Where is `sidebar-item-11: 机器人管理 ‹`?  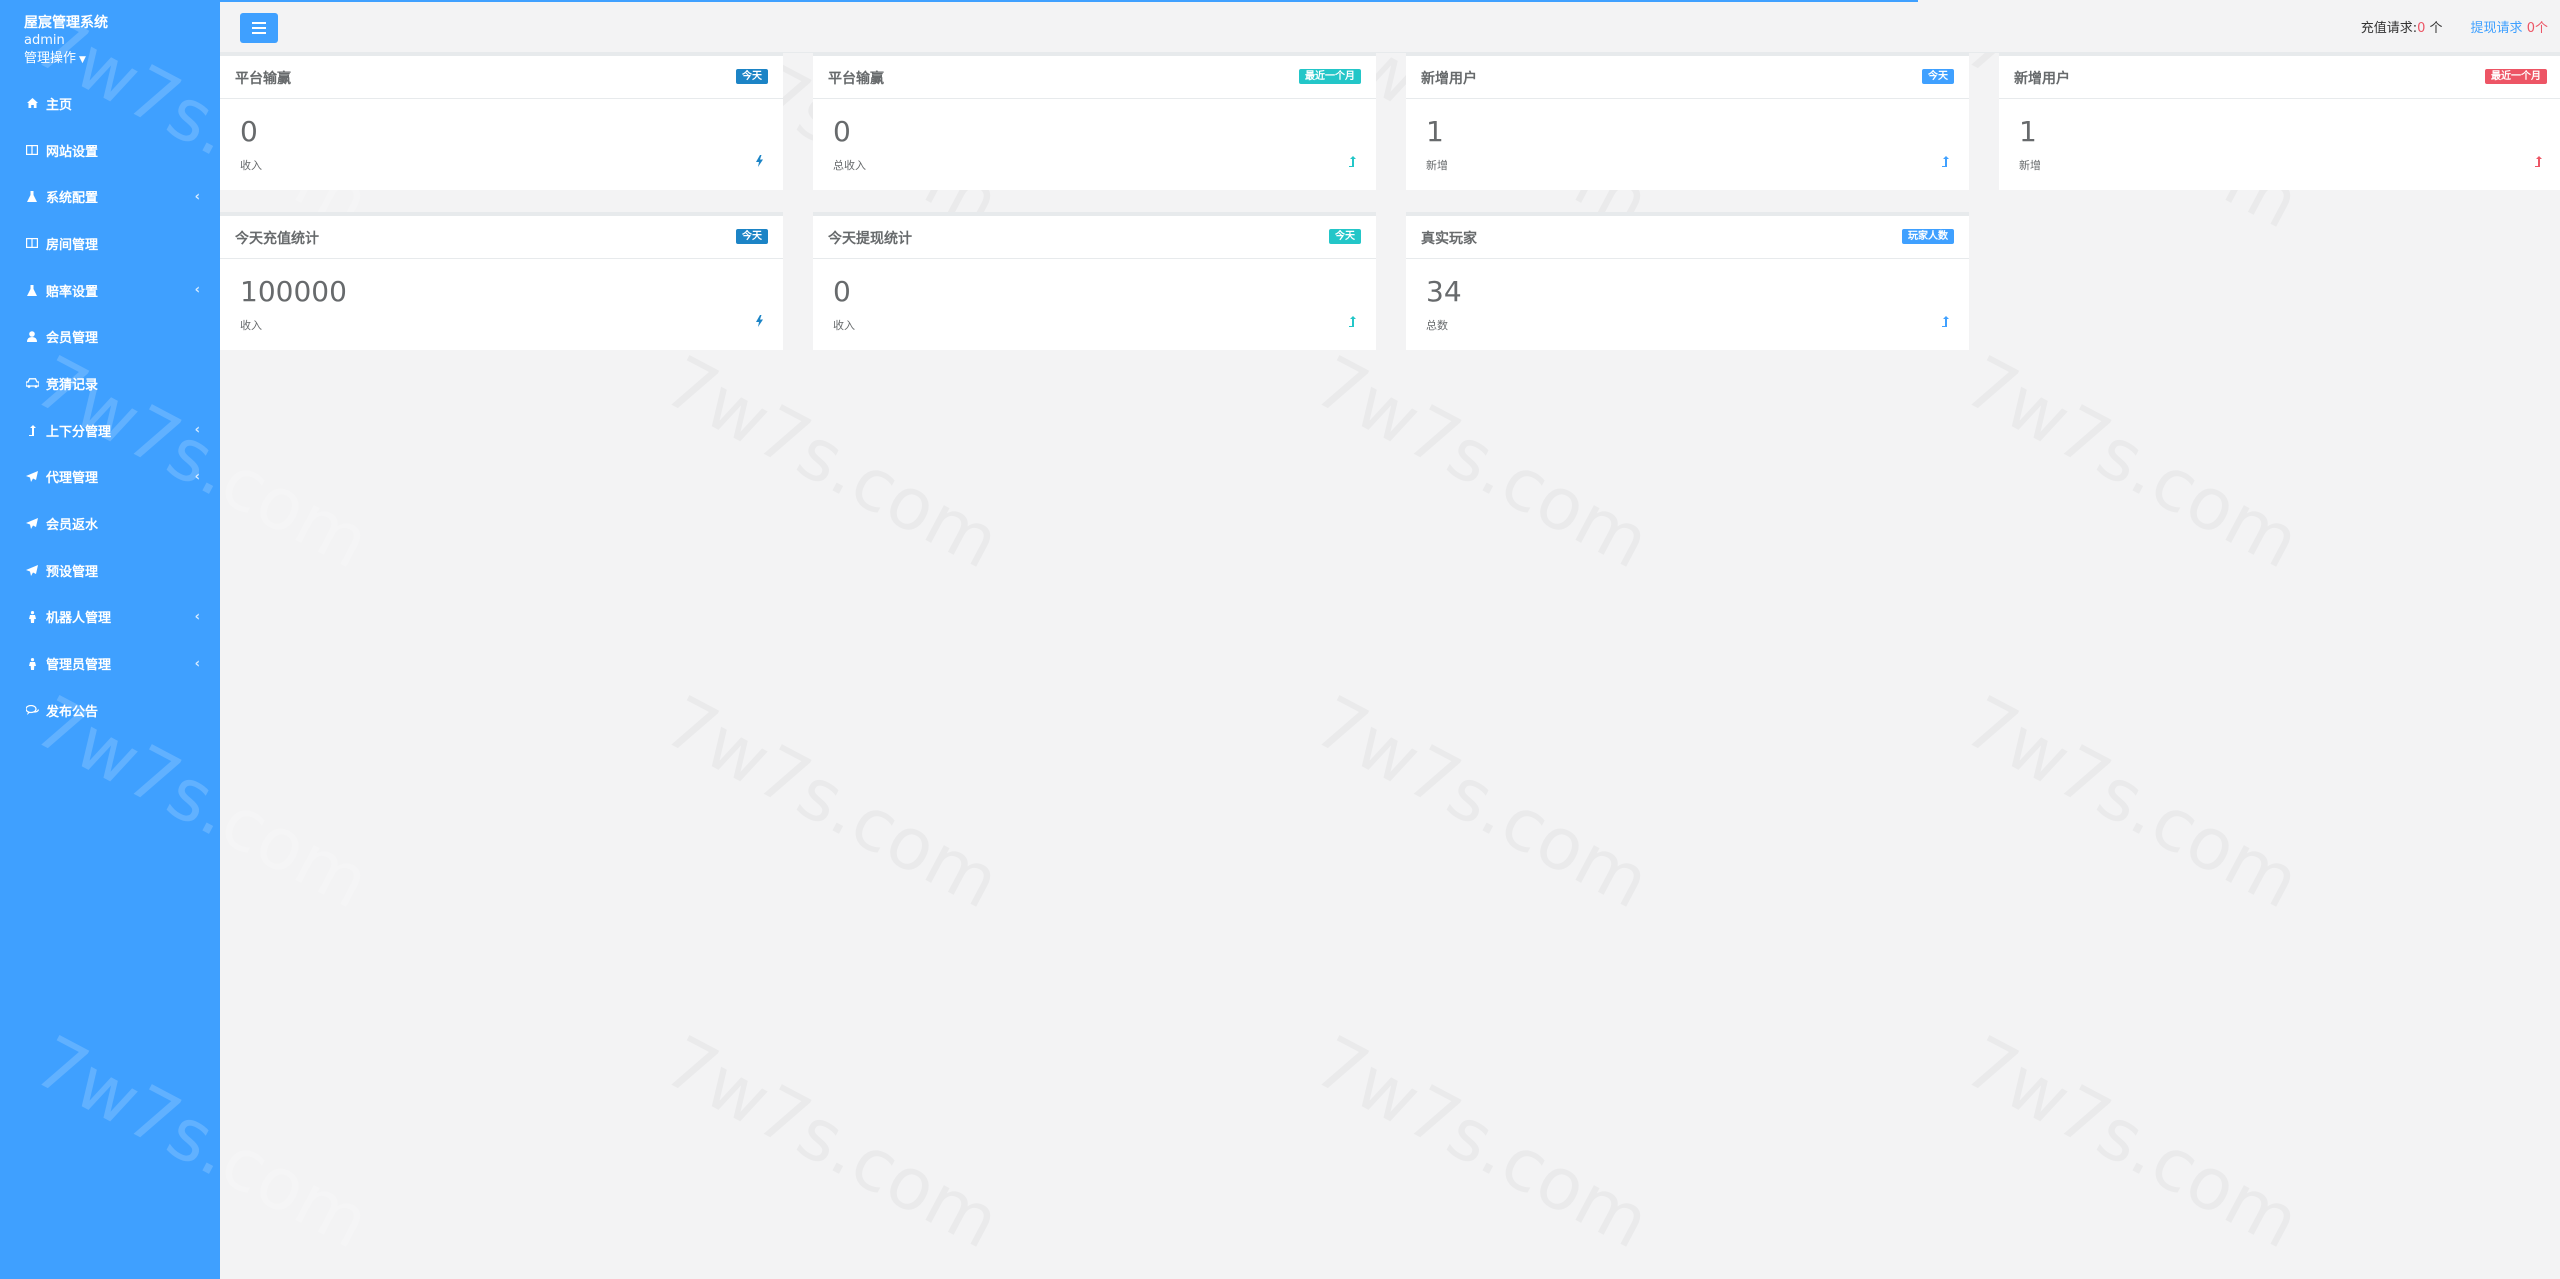
sidebar-item-11: 机器人管理 ‹ is located at coordinates (110, 617).